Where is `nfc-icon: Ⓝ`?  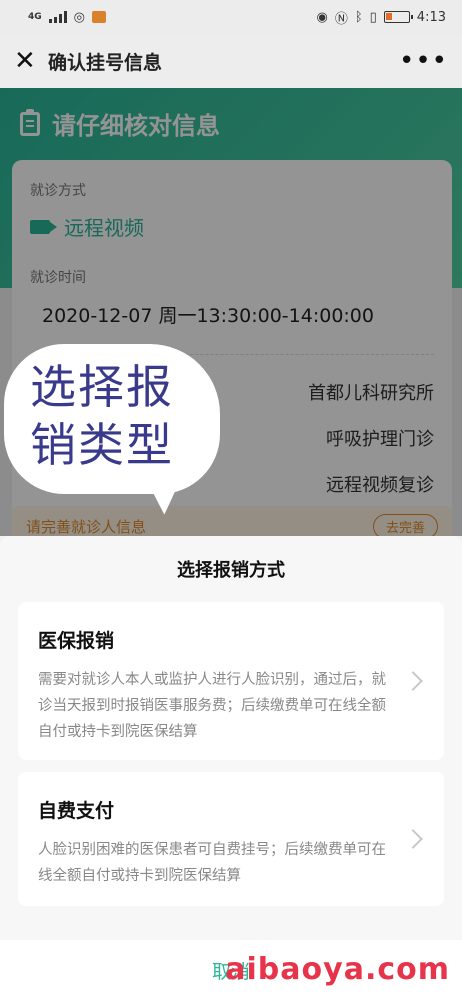 nfc-icon: Ⓝ is located at coordinates (341, 19).